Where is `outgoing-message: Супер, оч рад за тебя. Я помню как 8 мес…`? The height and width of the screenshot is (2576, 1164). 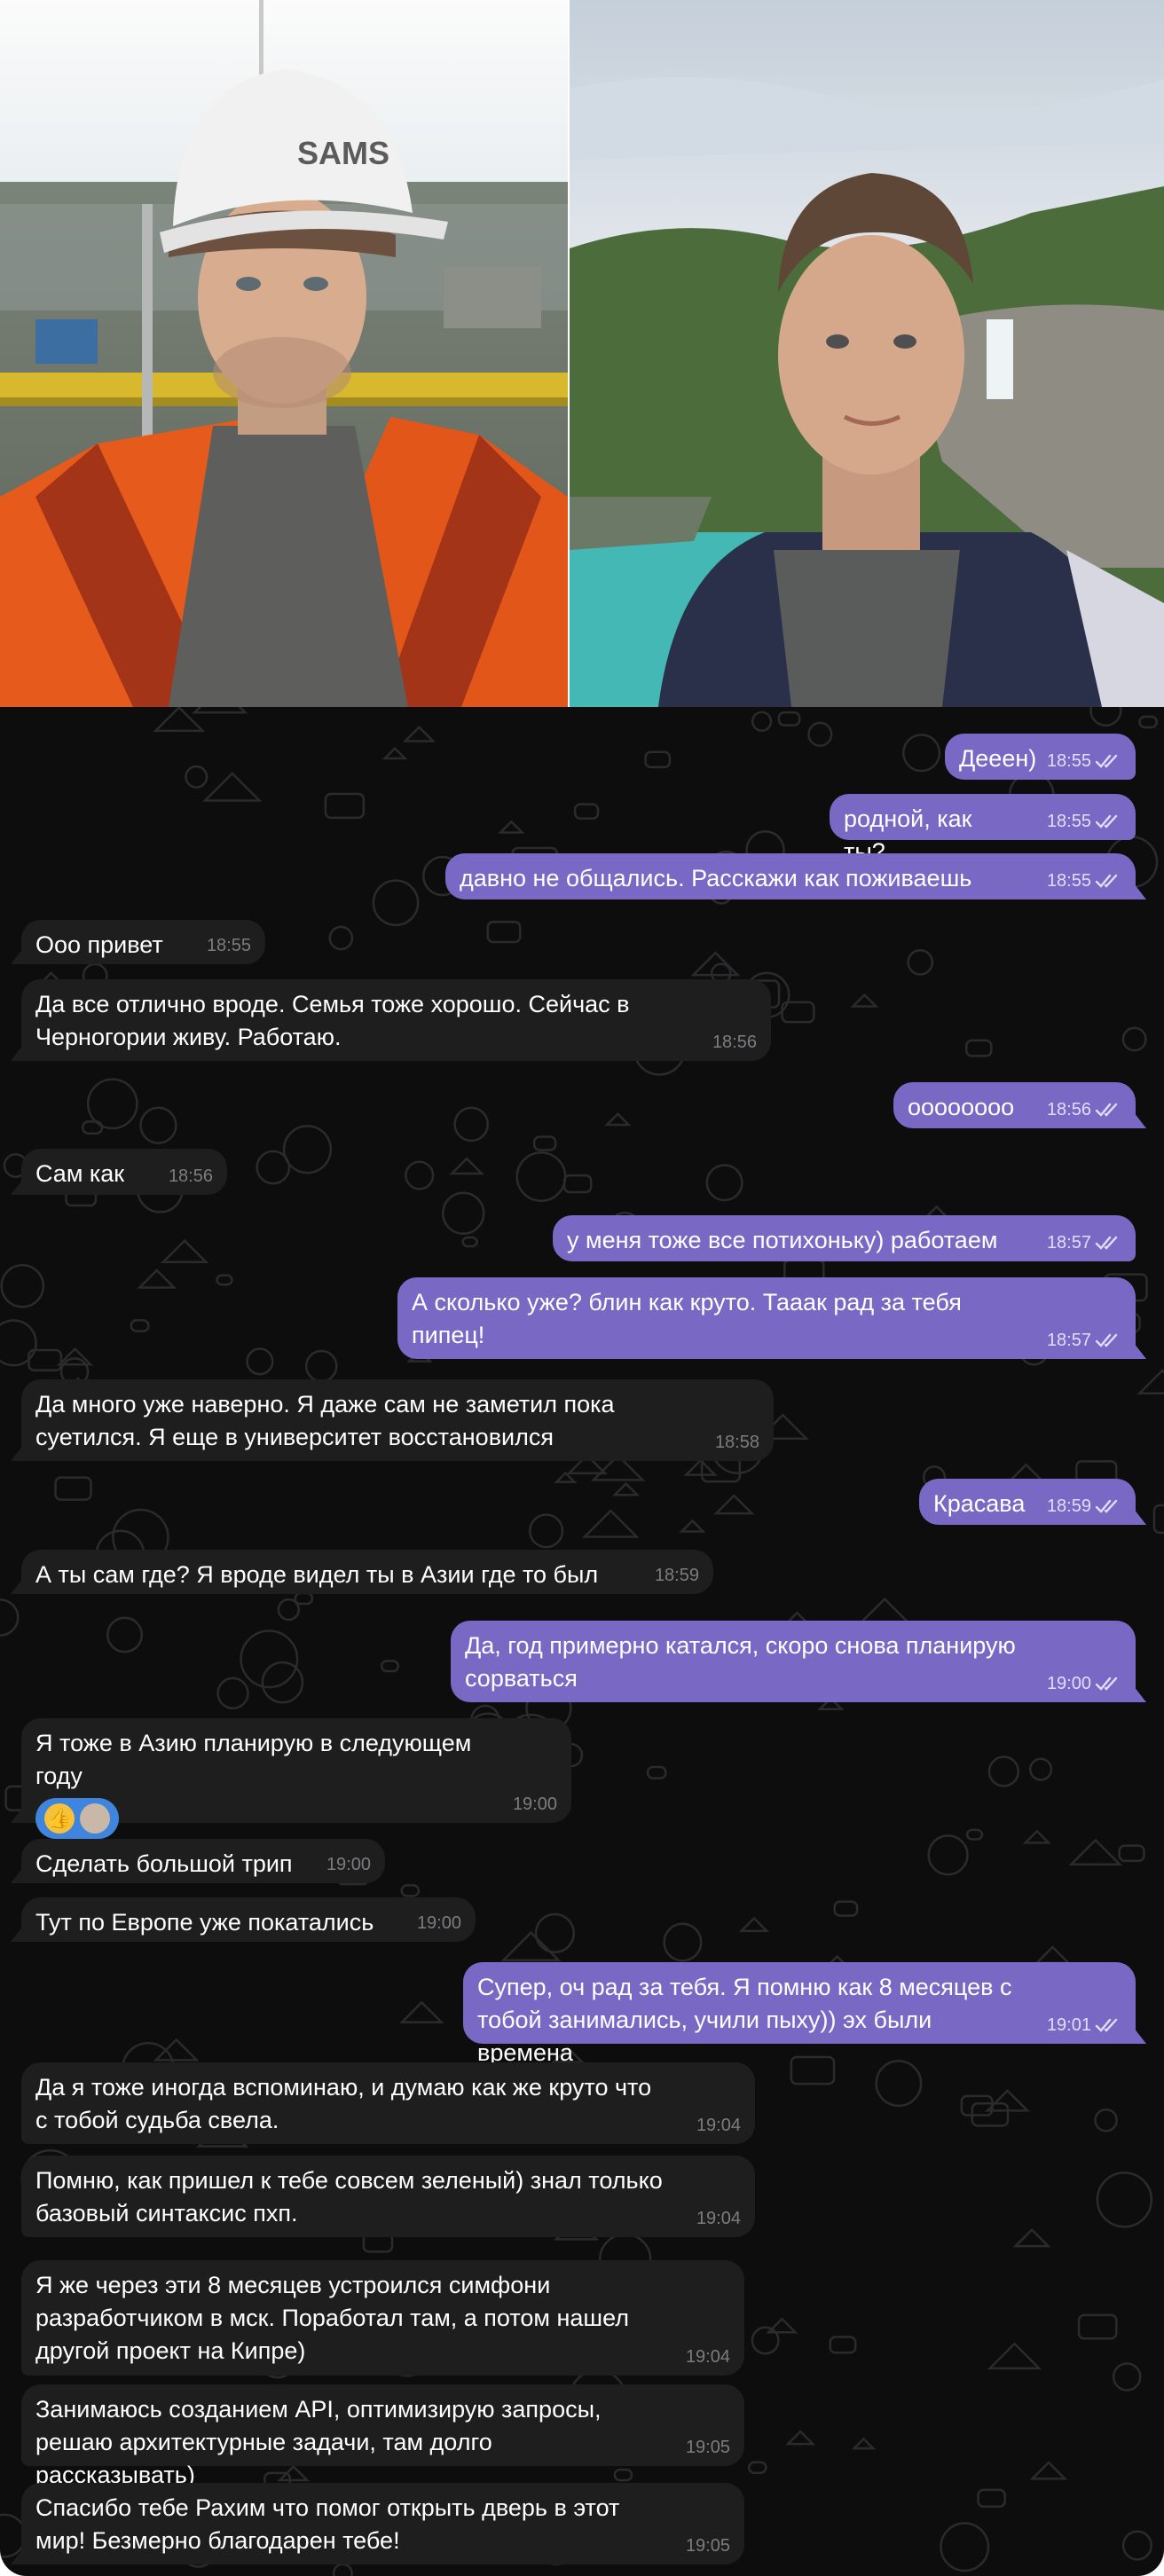
outgoing-message: Супер, оч рад за тебя. Я помню как 8 мес… is located at coordinates (799, 2014).